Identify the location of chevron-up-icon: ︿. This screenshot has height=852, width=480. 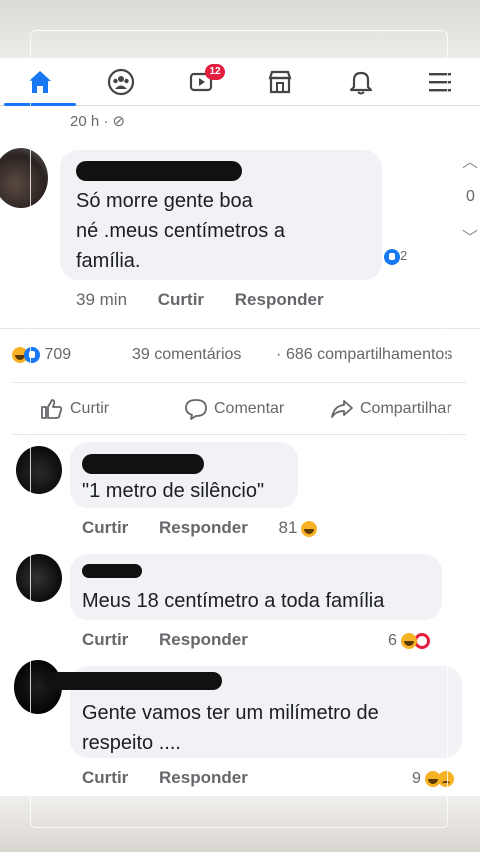
(470, 160).